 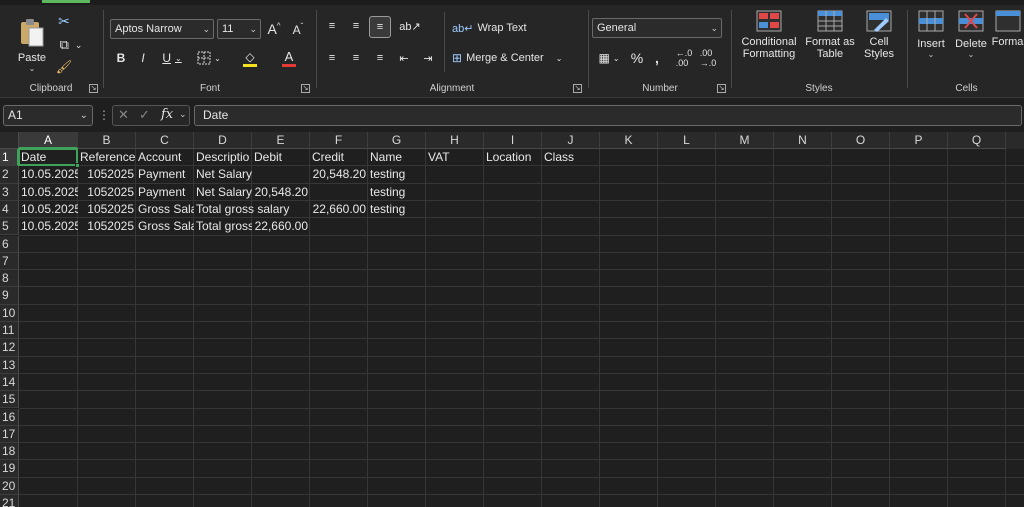 I want to click on insert-function-icon: fx, so click(x=167, y=114).